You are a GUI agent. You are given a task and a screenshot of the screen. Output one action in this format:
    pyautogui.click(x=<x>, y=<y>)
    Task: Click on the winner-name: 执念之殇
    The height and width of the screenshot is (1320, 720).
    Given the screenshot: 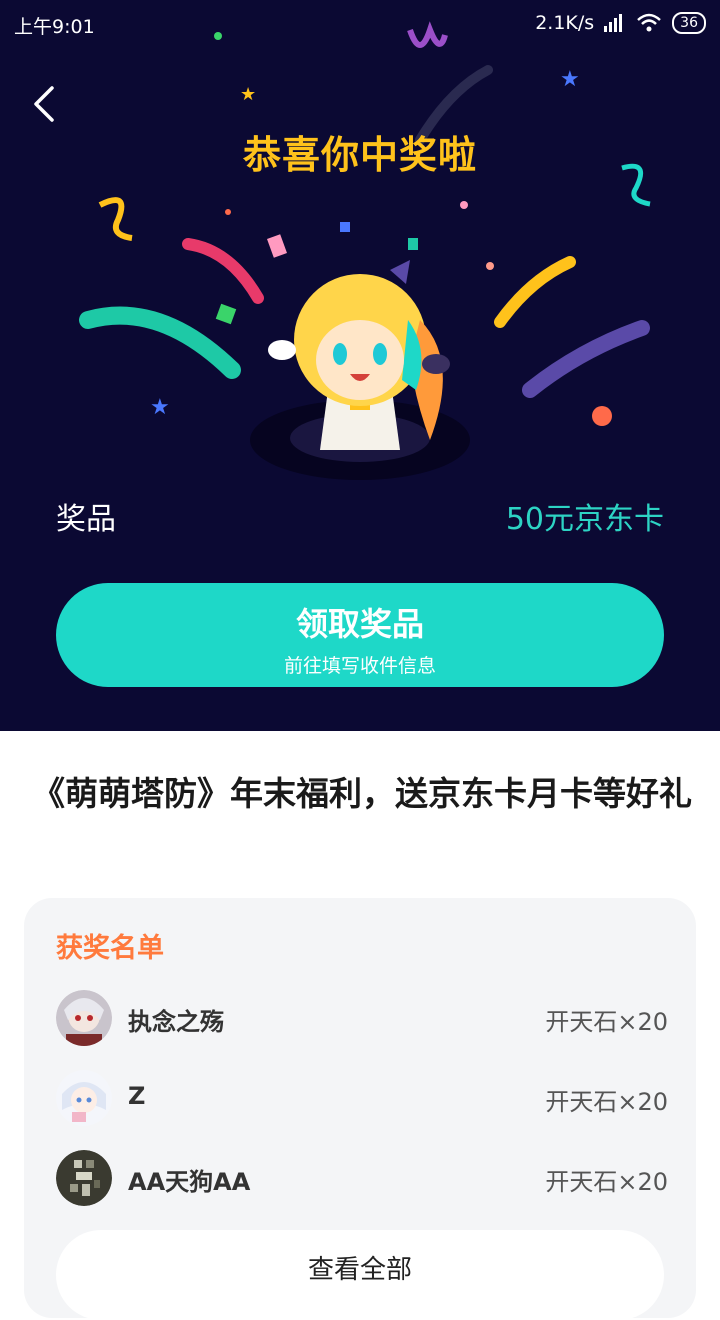 What is the action you would take?
    pyautogui.click(x=176, y=1022)
    